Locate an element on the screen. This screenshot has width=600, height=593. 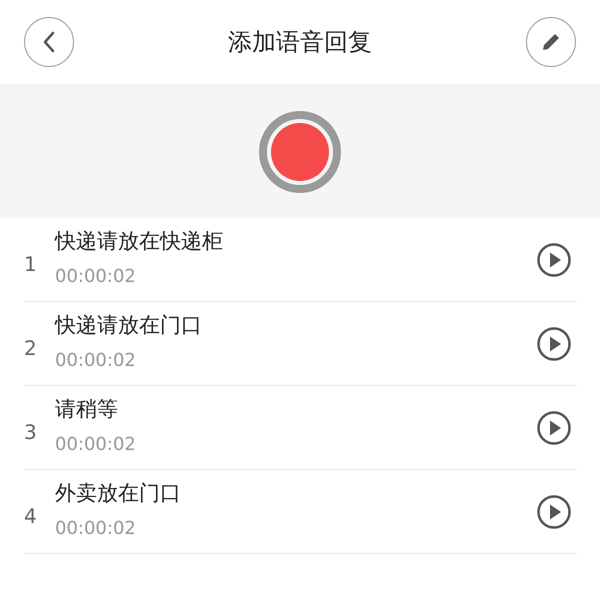
back-icon is located at coordinates (49, 42).